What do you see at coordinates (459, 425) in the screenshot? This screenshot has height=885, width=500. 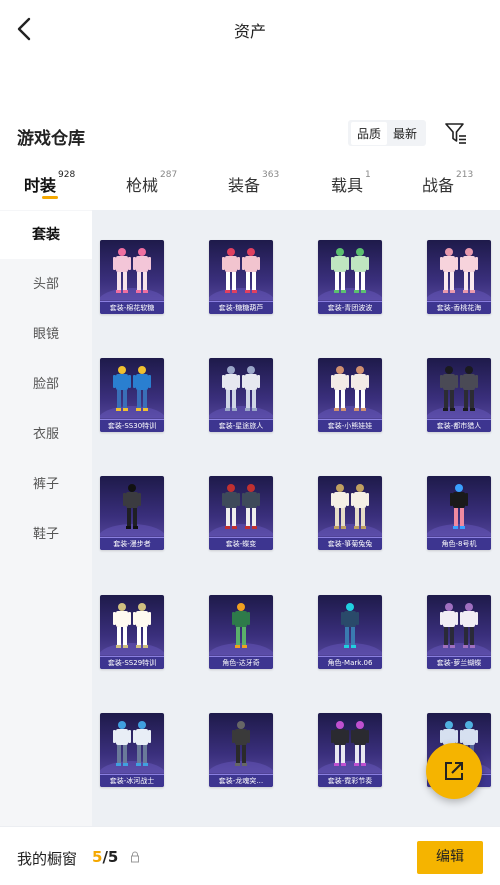 I see `item-card-label: 套装-都市猎人` at bounding box center [459, 425].